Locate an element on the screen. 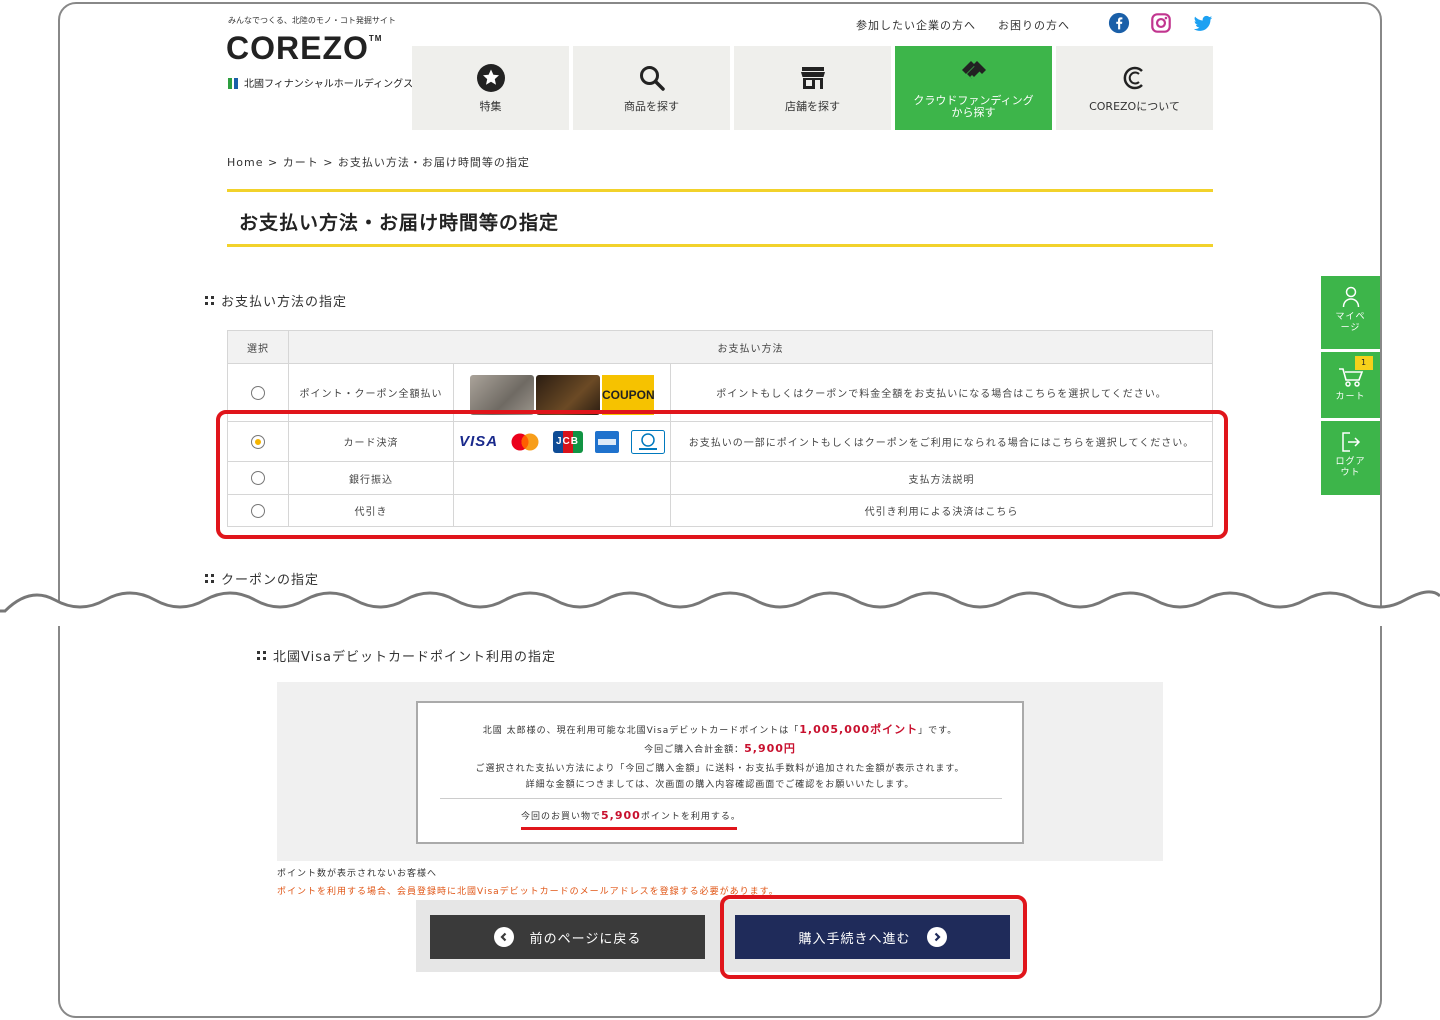  use-points-option: 今回のお買い物で5,900ポイントを利用する。 is located at coordinates (631, 815).